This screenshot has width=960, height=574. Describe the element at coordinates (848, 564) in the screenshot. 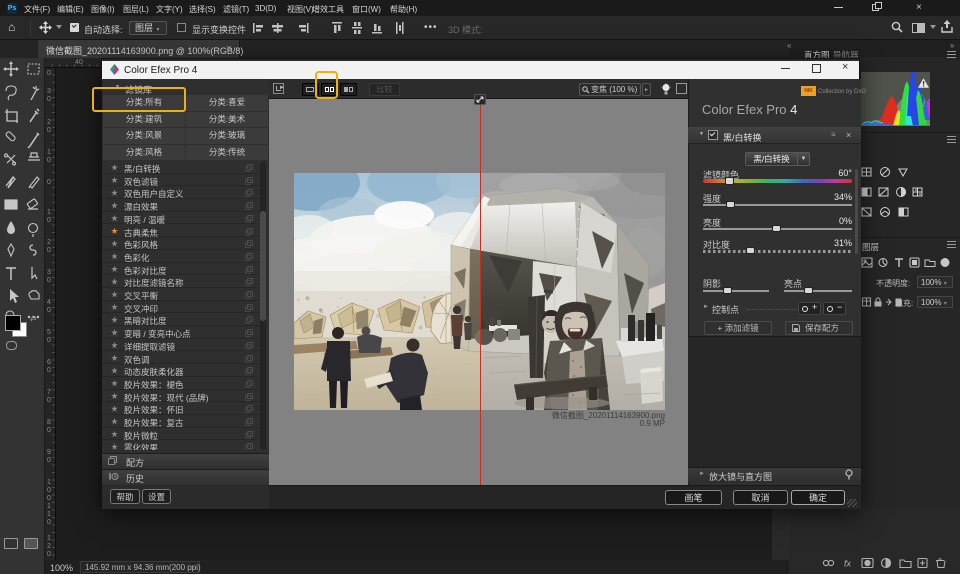

I see `svg-text: fx` at that location.